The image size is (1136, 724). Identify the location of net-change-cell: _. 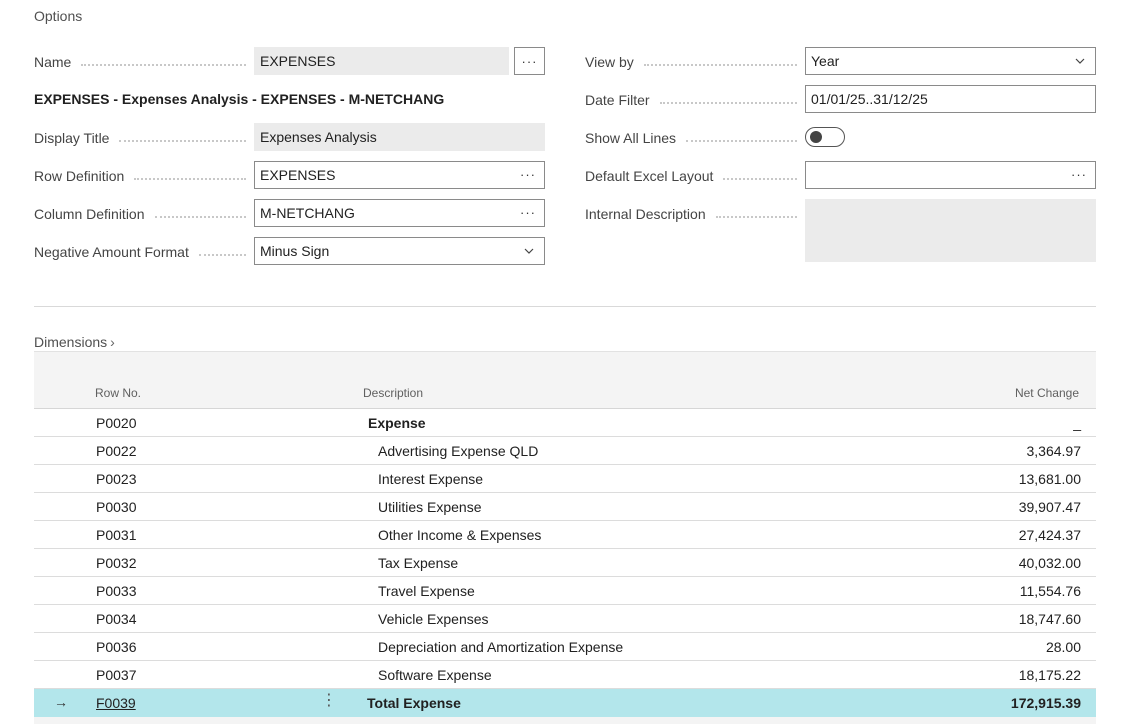
(1077, 423).